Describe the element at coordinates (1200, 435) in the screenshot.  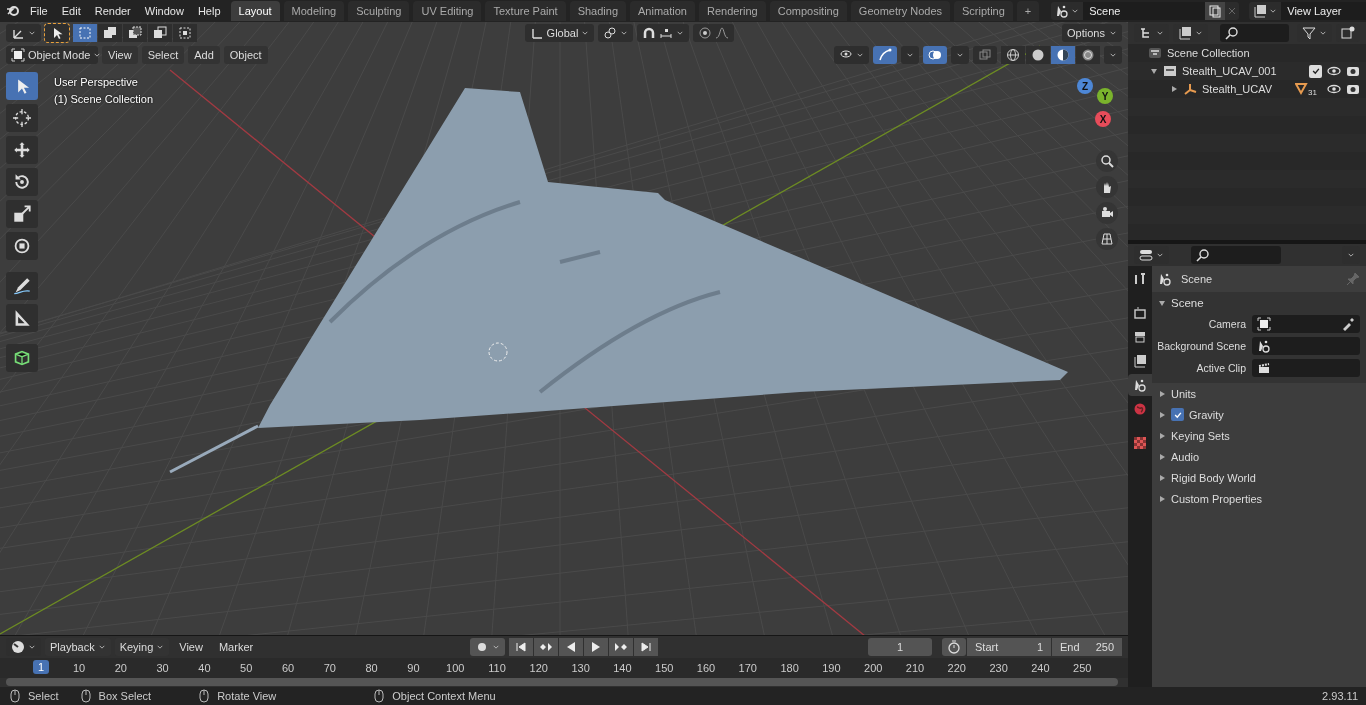
I see `panel-header: Keying Sets` at that location.